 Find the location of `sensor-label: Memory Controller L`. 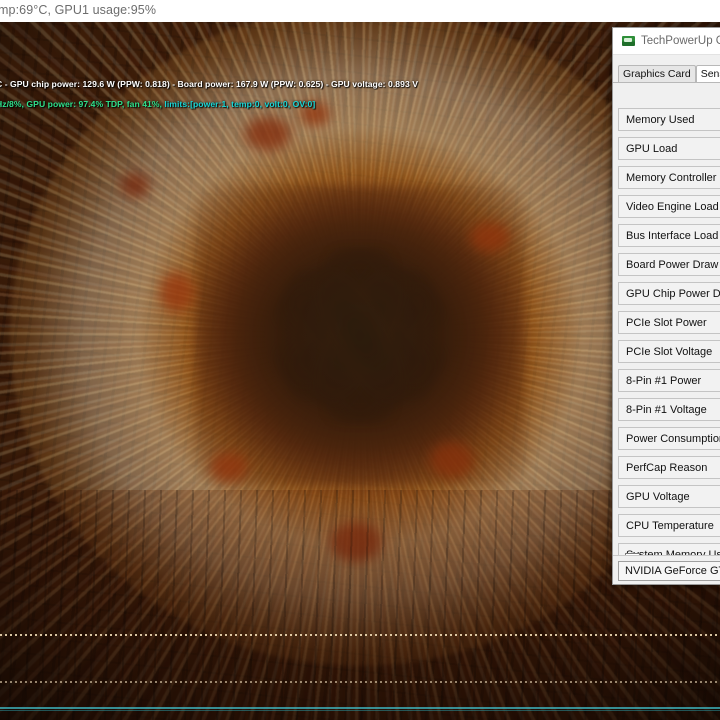

sensor-label: Memory Controller L is located at coordinates (673, 177).